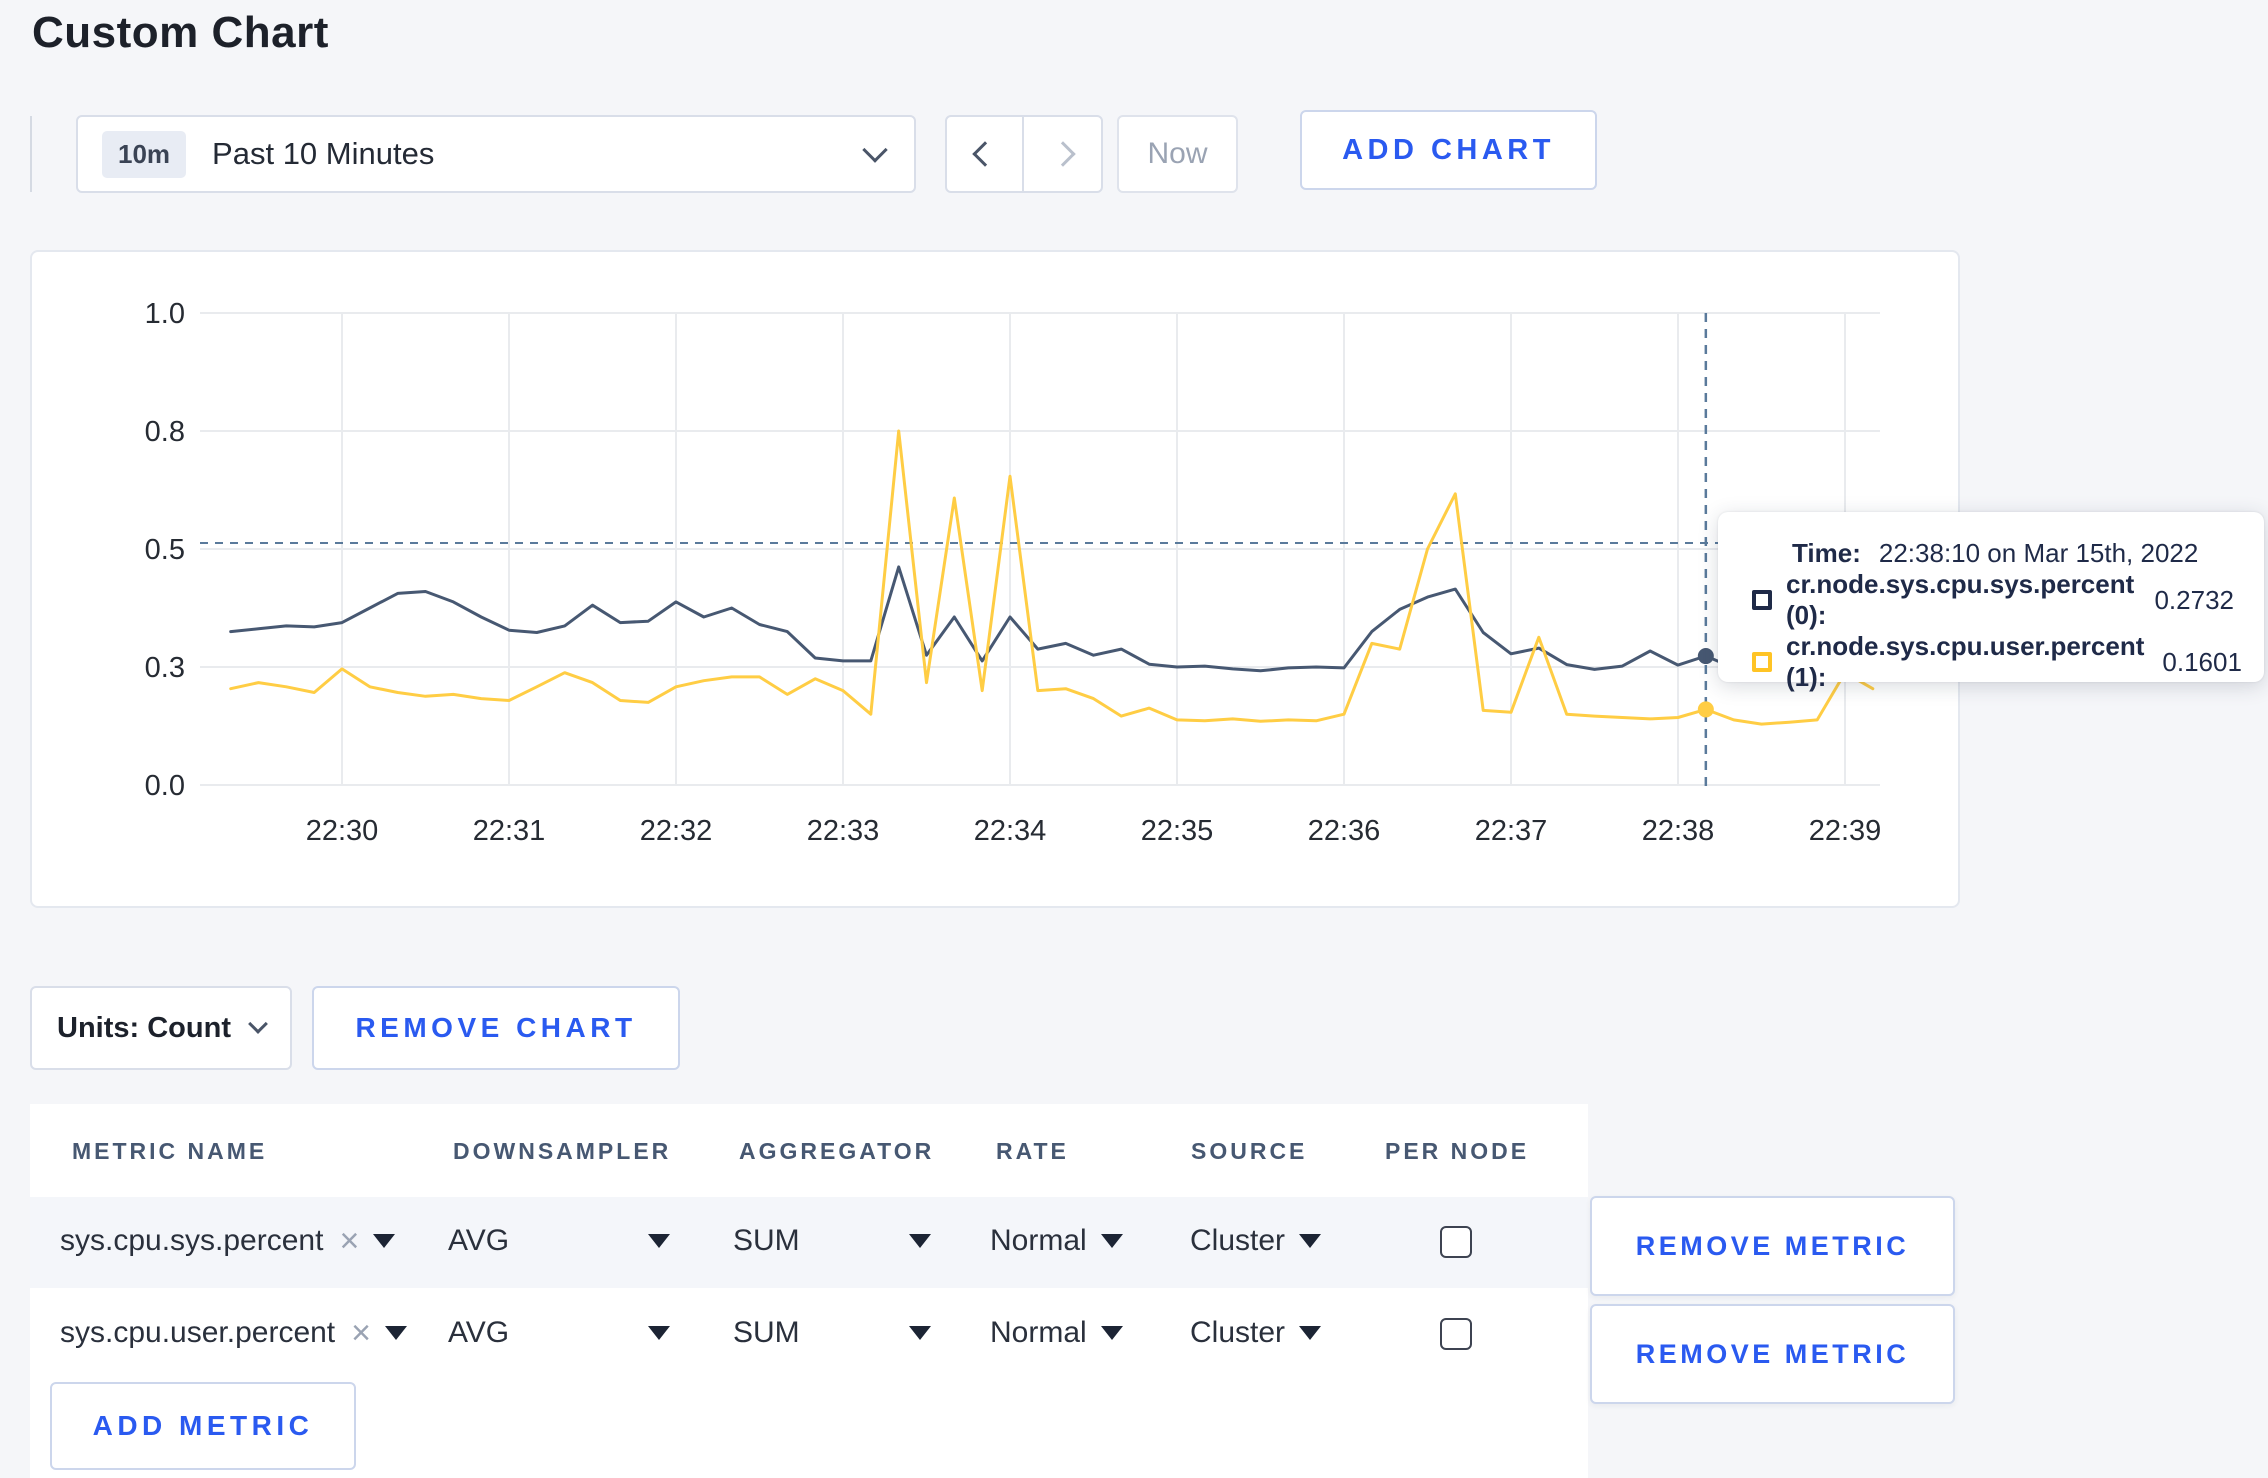 The width and height of the screenshot is (2268, 1478). Describe the element at coordinates (509, 831) in the screenshot. I see `x-tick-label: 22:31` at that location.